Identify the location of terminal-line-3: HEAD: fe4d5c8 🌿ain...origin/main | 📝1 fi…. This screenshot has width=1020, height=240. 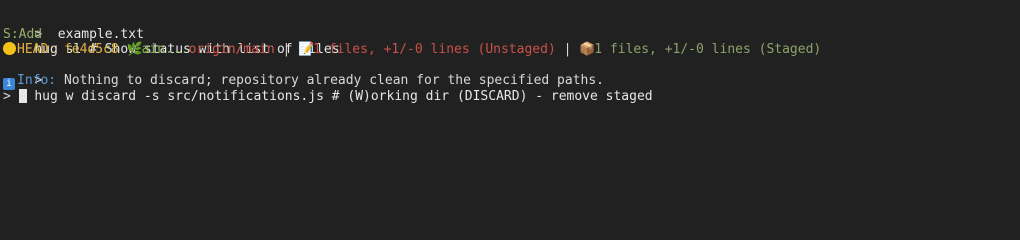
(511, 50).